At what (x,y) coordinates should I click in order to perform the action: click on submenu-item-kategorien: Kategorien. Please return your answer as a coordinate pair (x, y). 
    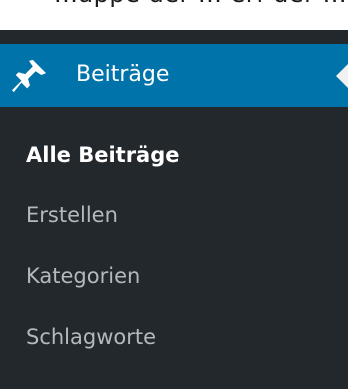
    Looking at the image, I should click on (83, 276).